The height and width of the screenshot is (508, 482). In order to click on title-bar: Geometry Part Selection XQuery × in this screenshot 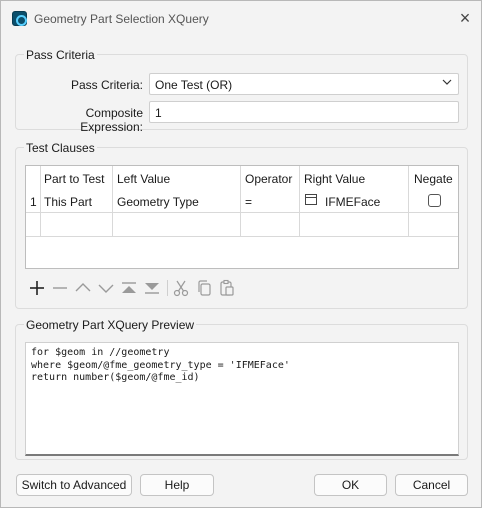, I will do `click(241, 19)`.